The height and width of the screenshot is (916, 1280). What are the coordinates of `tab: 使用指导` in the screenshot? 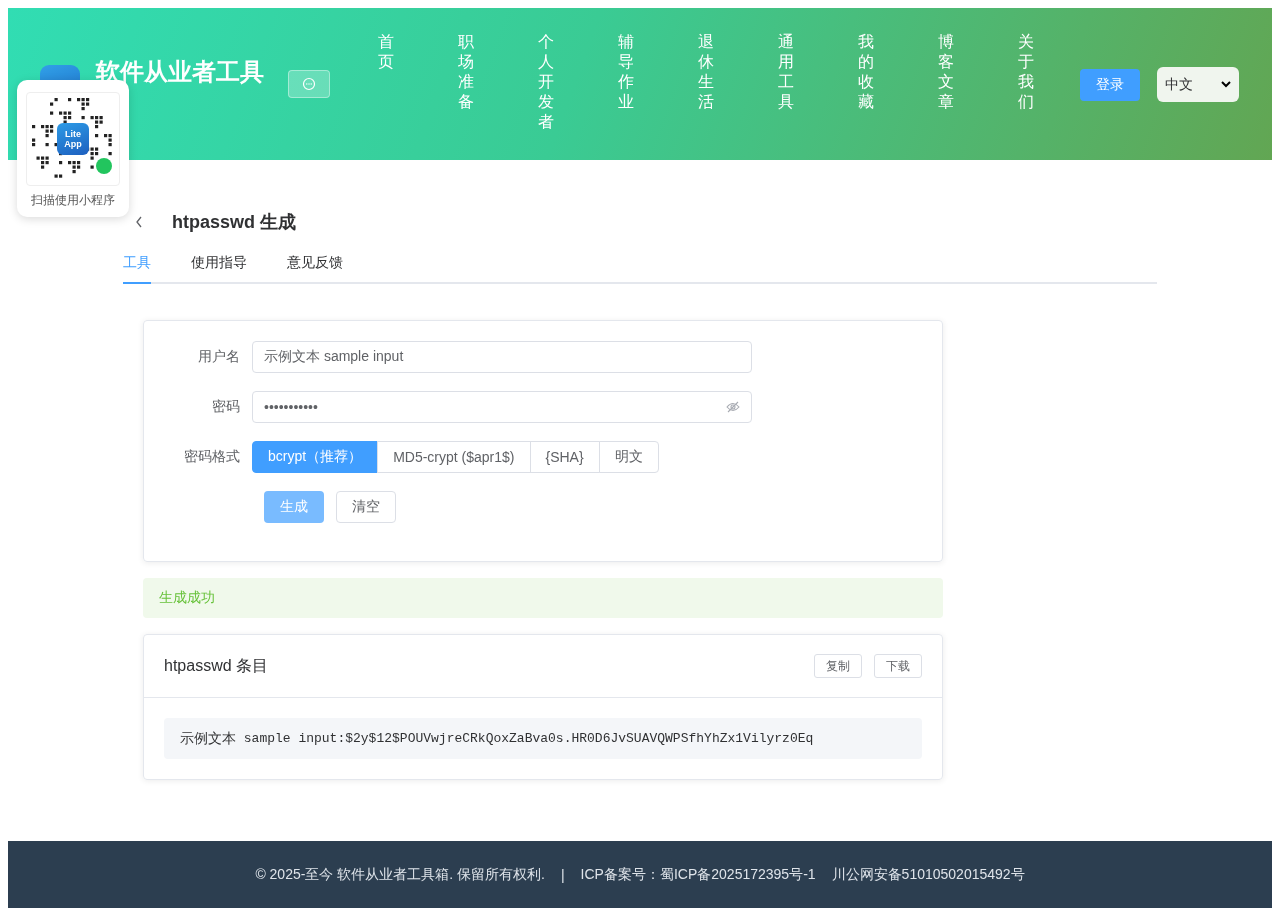 It's located at (219, 269).